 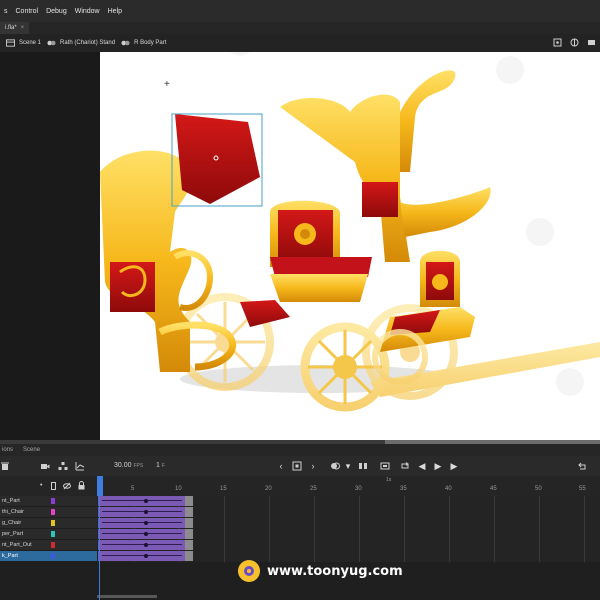 What do you see at coordinates (48, 534) in the screenshot?
I see `layer-row: per_Part` at bounding box center [48, 534].